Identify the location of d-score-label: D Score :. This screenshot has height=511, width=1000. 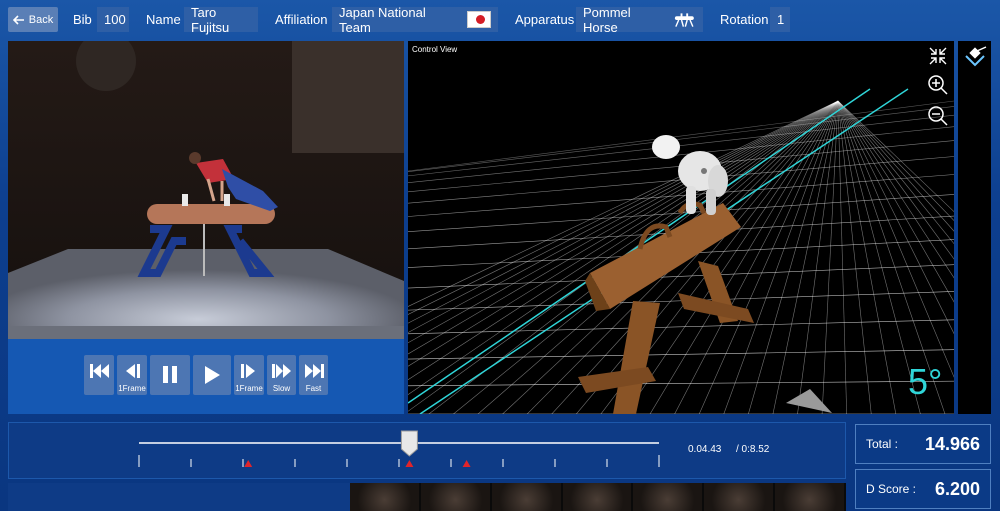
(891, 489).